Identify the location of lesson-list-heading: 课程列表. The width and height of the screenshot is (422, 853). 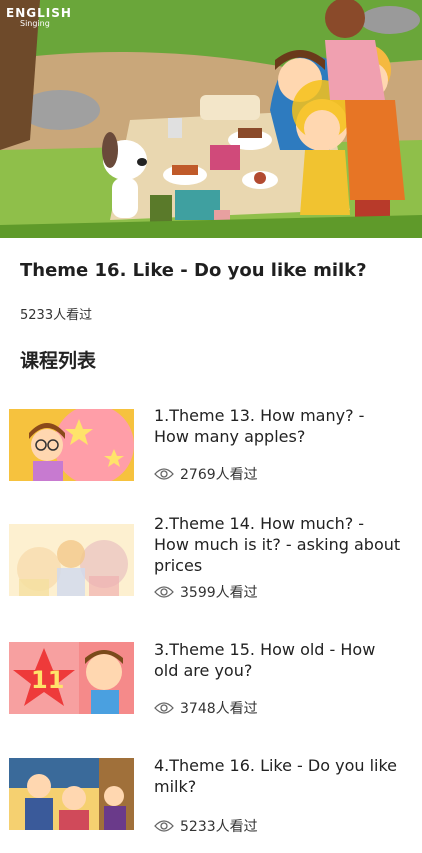
(58, 361).